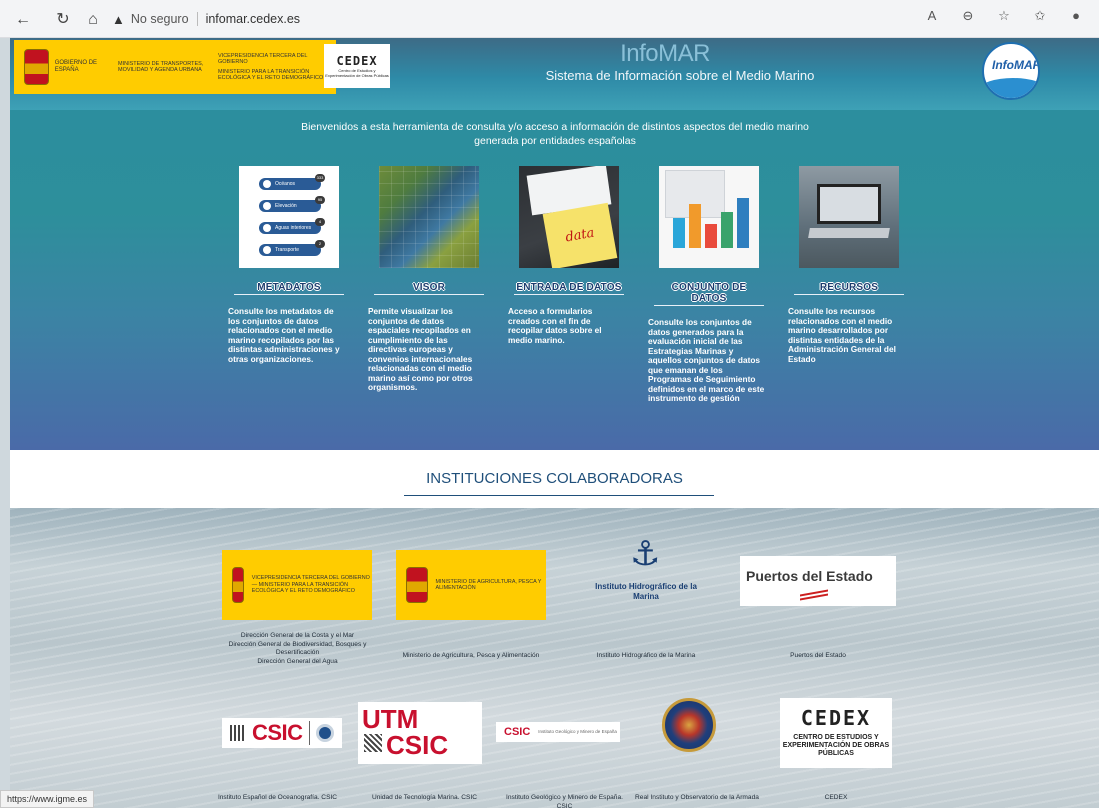 This screenshot has width=1099, height=808. I want to click on caption-line: Dirección General de la Costa y el Mar, so click(297, 636).